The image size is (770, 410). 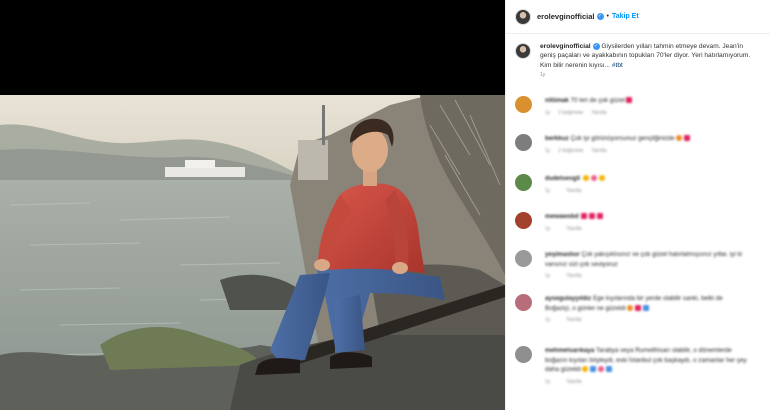 I want to click on commenter-username: aysegulayyıldız, so click(x=568, y=298).